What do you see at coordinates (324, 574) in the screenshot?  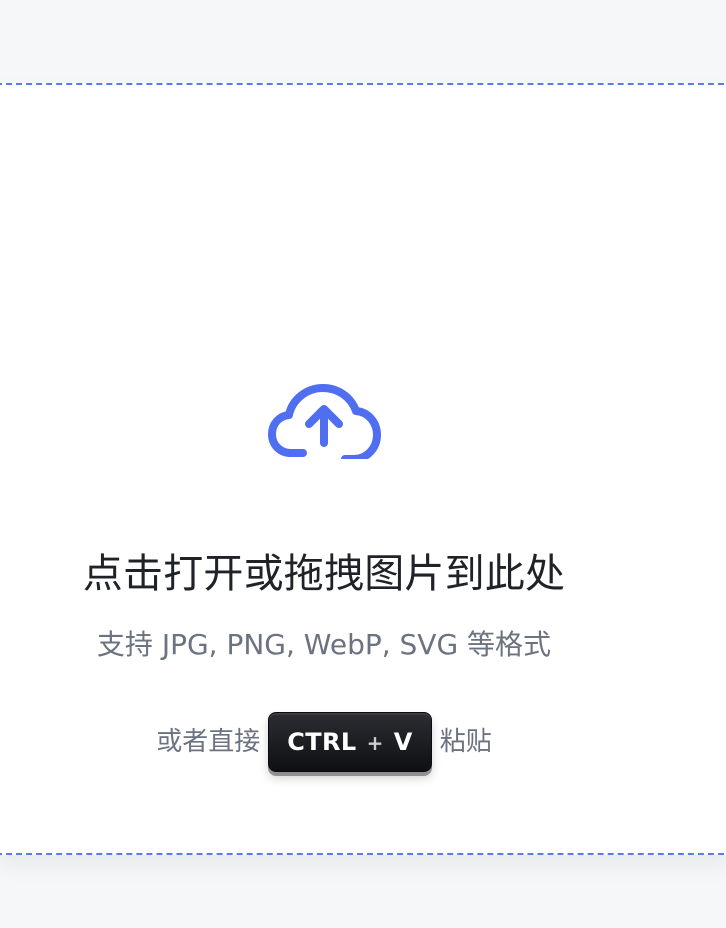 I see `dropzone-title: 点击打开或拖拽图片到此处` at bounding box center [324, 574].